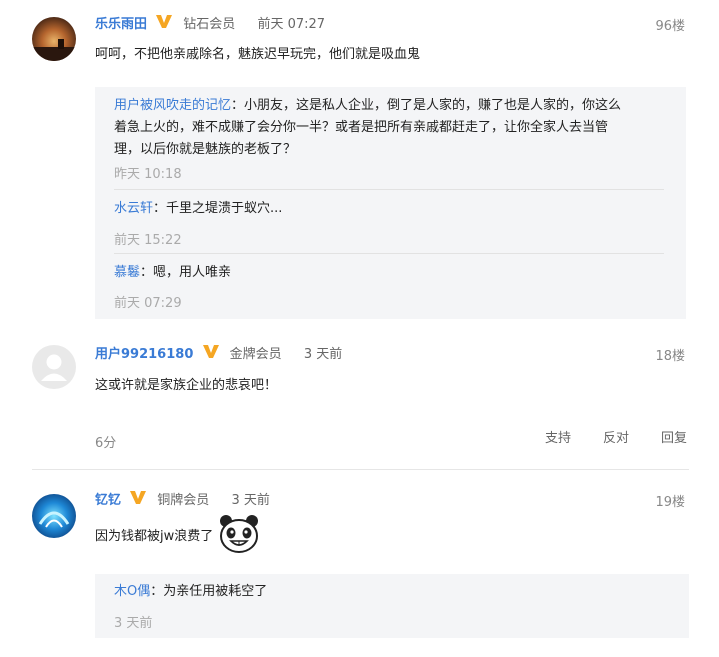 Image resolution: width=719 pixels, height=657 pixels. I want to click on reply-time: 昨天 10:18, so click(148, 174).